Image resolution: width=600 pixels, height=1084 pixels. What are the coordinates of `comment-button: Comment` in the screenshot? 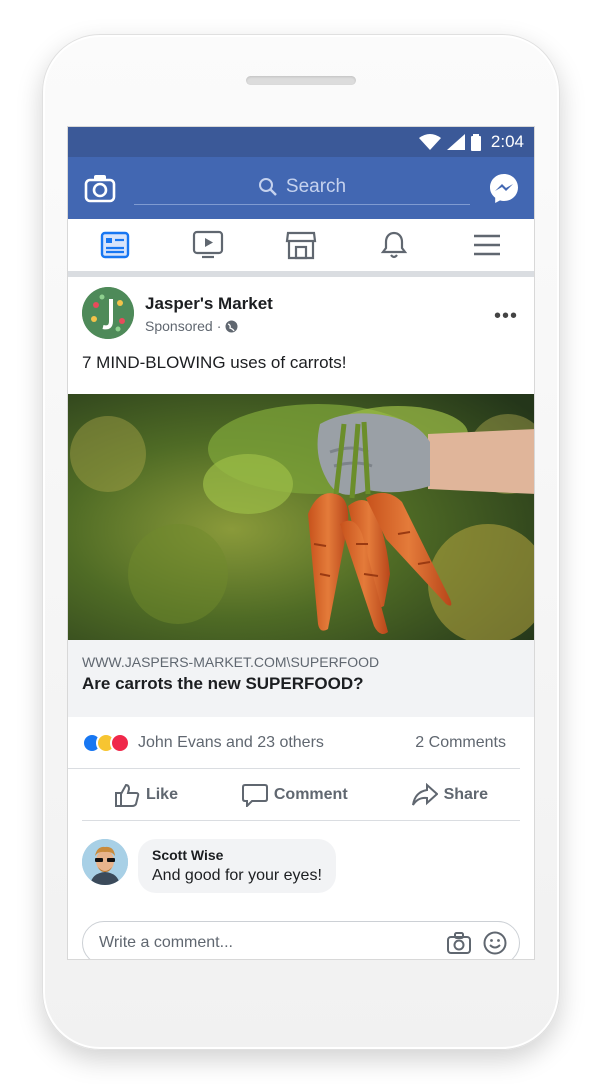 It's located at (294, 795).